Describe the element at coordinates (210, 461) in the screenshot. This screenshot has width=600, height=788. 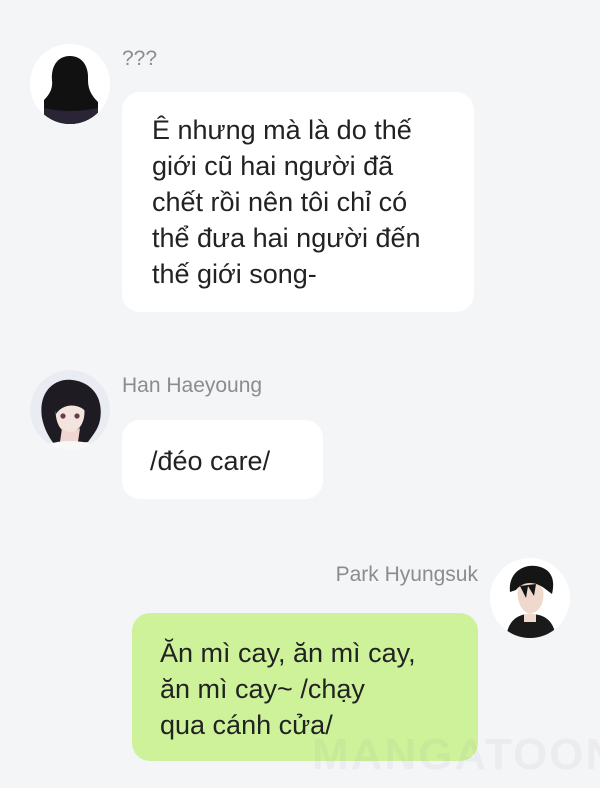
I see `message-text: /đéo care/` at that location.